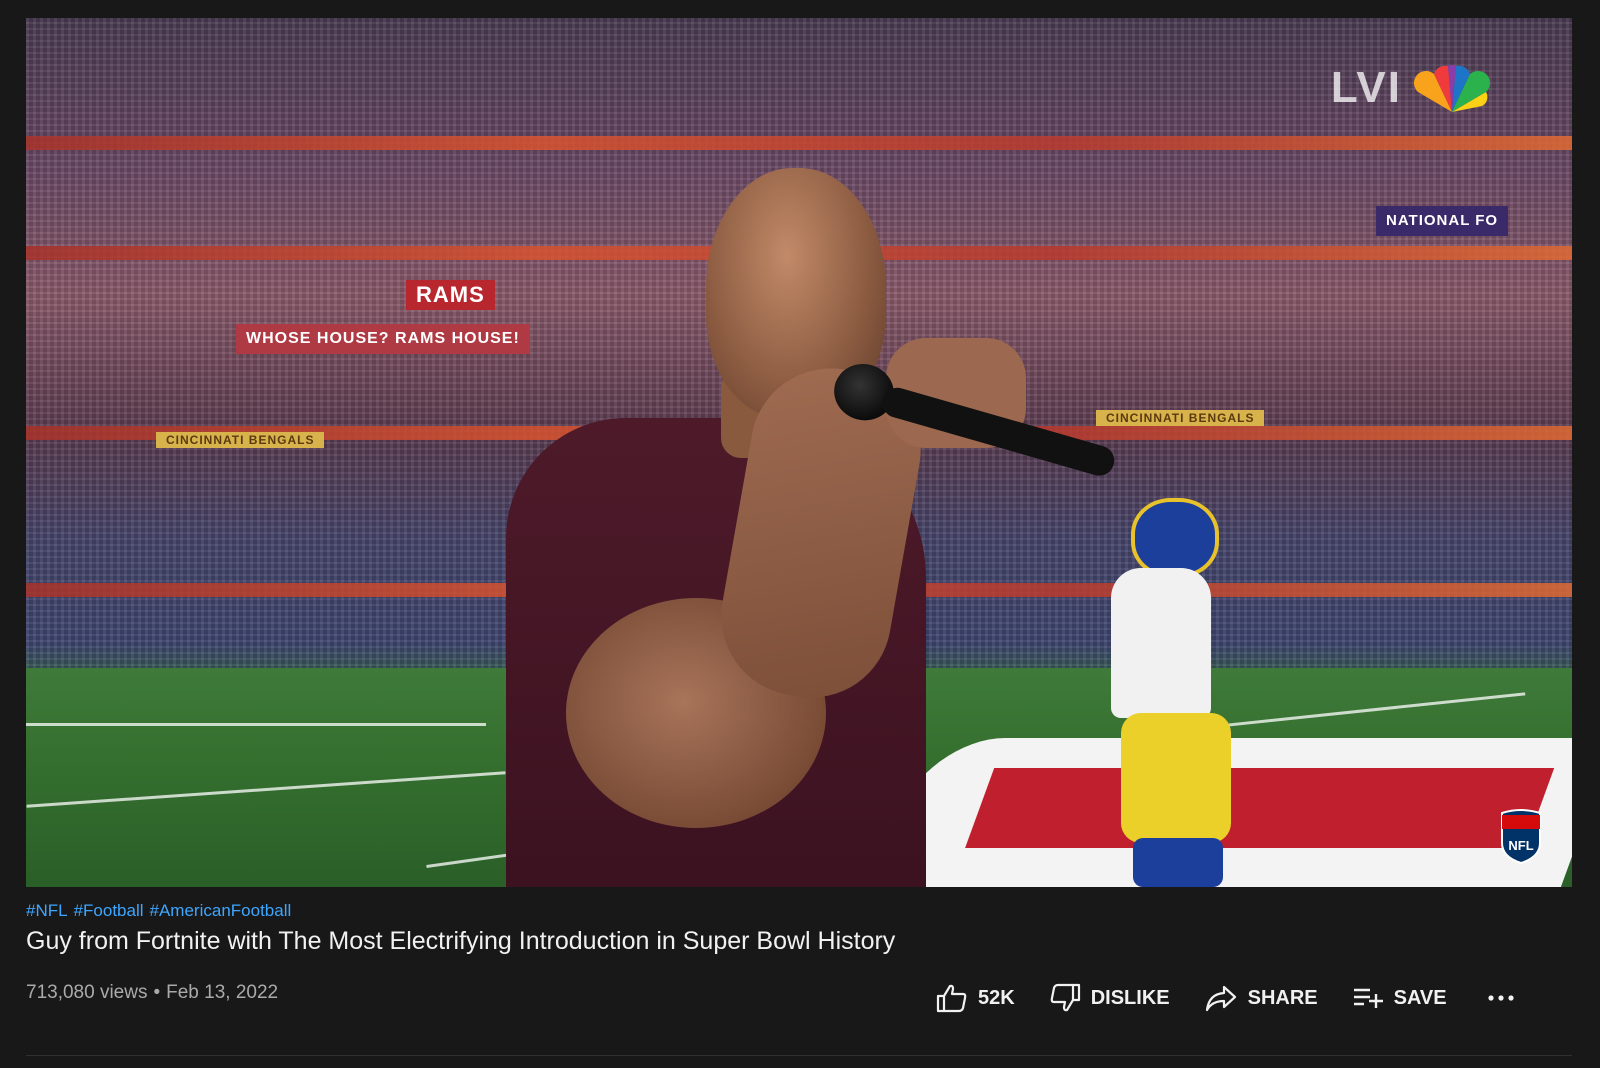 This screenshot has width=1600, height=1068. Describe the element at coordinates (1186, 692) in the screenshot. I see `background-football-player` at that location.